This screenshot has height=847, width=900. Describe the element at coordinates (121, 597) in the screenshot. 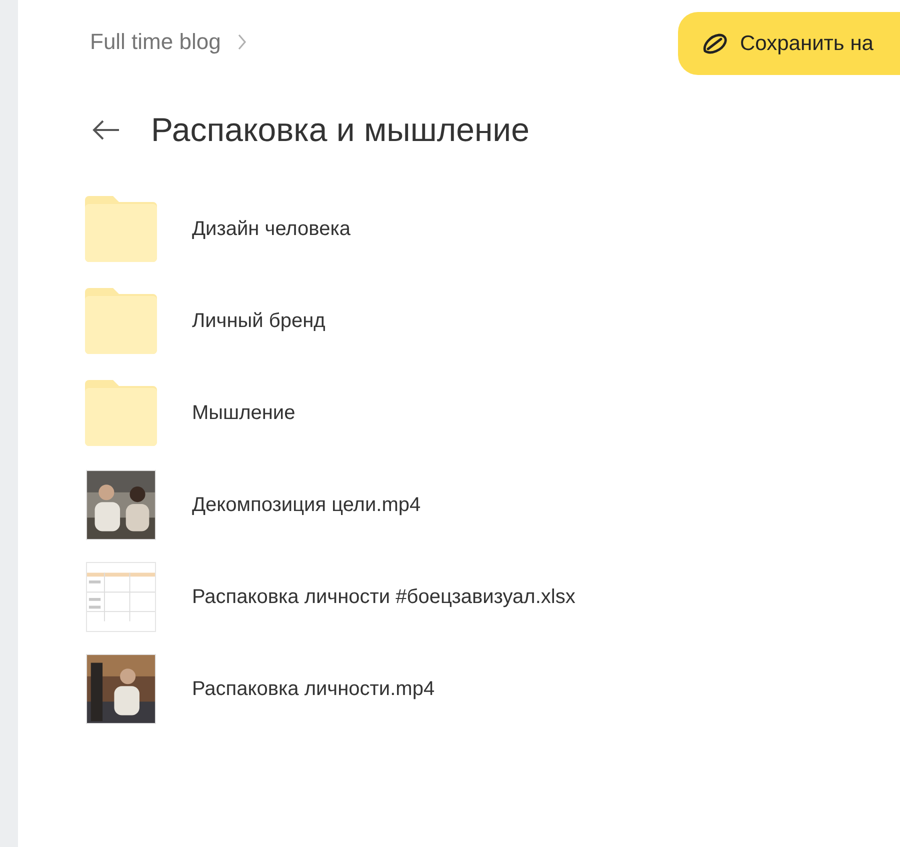

I see `spreadsheet-preview-drawing` at that location.